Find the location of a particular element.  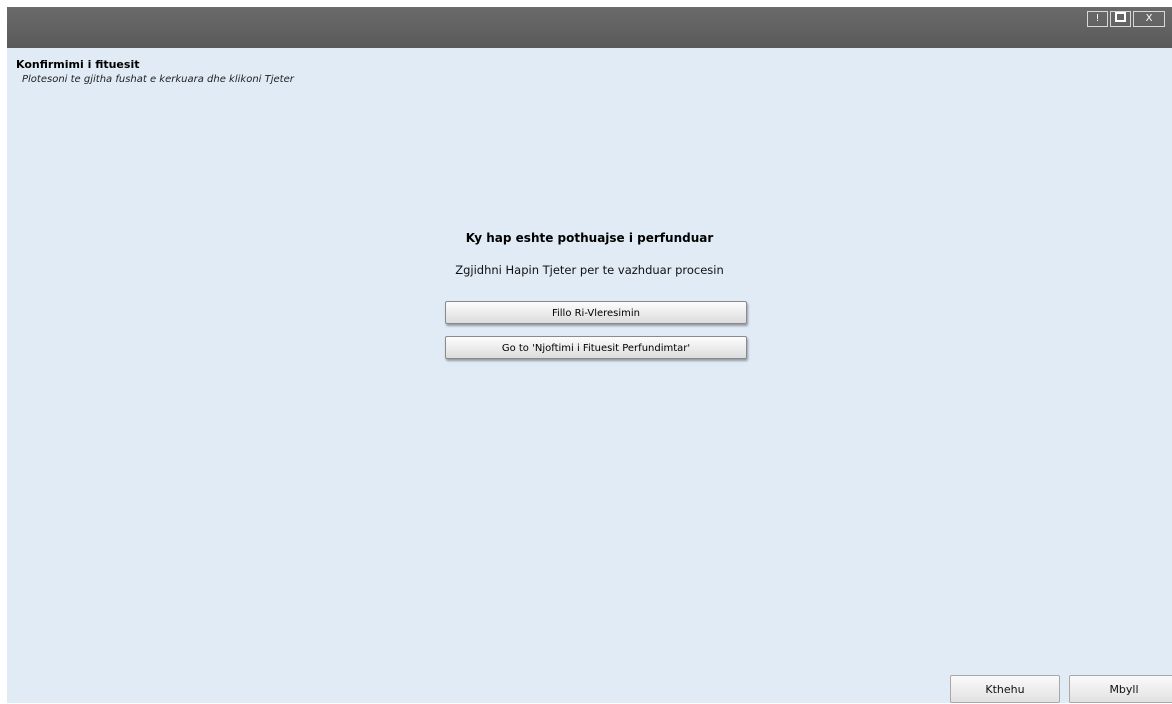

start-reevaluation-button: Fillo Ri-Vleresimin is located at coordinates (596, 312).